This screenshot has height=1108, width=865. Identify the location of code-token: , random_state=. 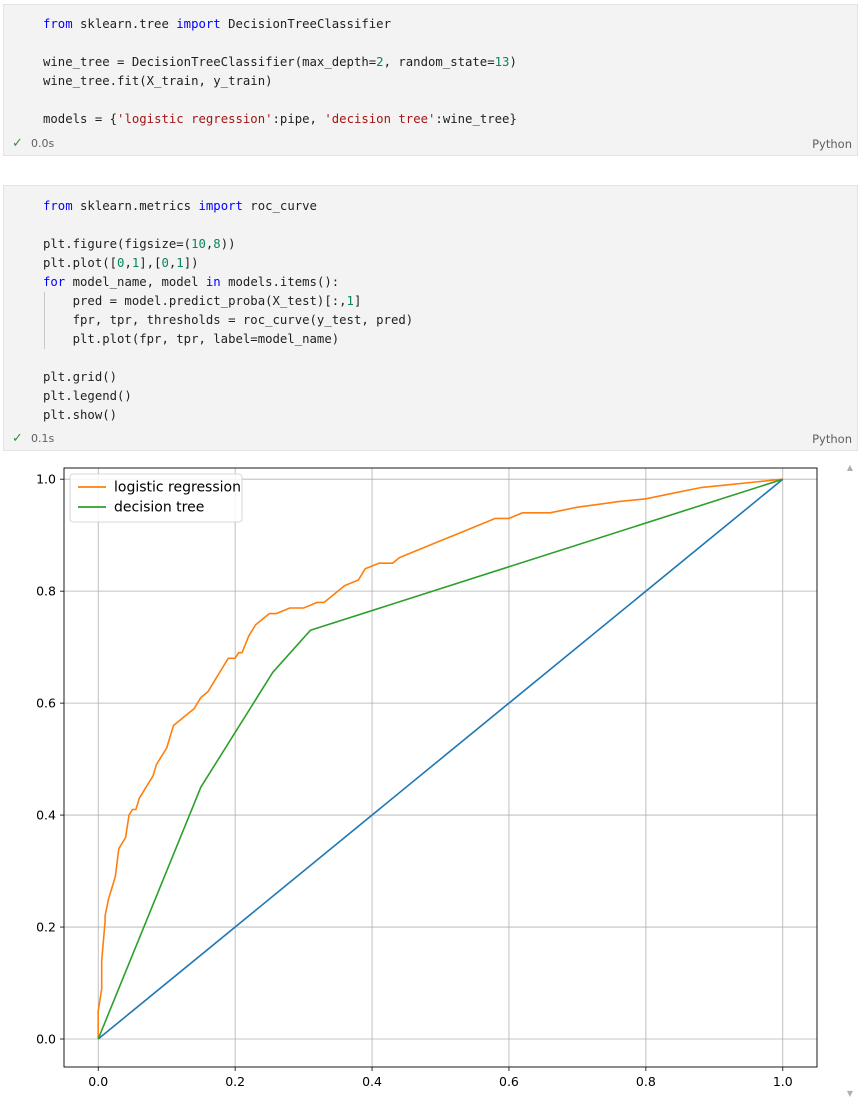
(439, 62).